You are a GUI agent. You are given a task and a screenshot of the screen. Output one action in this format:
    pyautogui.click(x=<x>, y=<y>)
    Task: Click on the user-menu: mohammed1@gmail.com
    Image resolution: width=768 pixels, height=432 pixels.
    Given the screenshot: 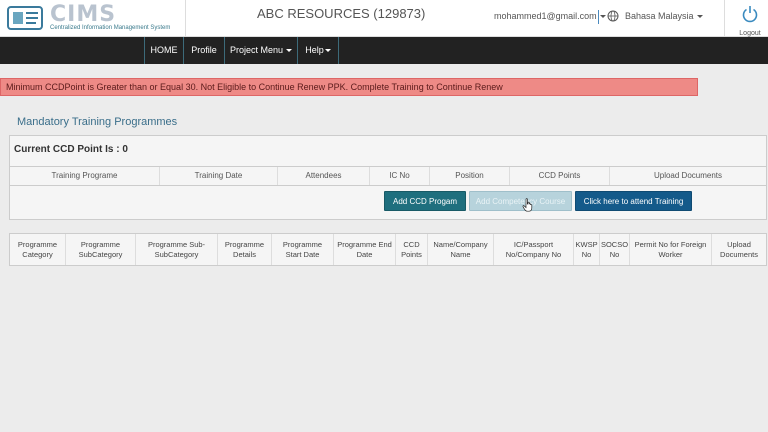 What is the action you would take?
    pyautogui.click(x=550, y=16)
    